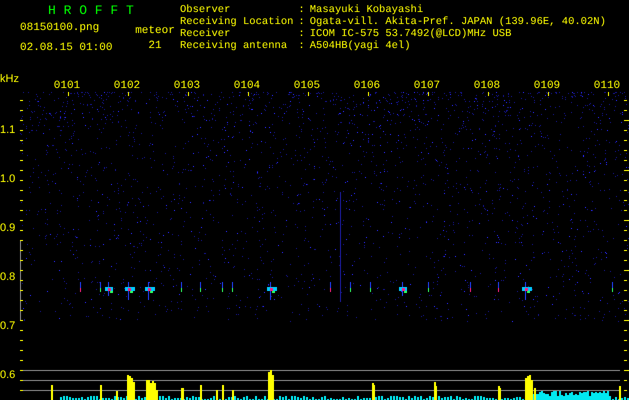 The width and height of the screenshot is (629, 400). What do you see at coordinates (547, 86) in the screenshot?
I see `time-label: 0109` at bounding box center [547, 86].